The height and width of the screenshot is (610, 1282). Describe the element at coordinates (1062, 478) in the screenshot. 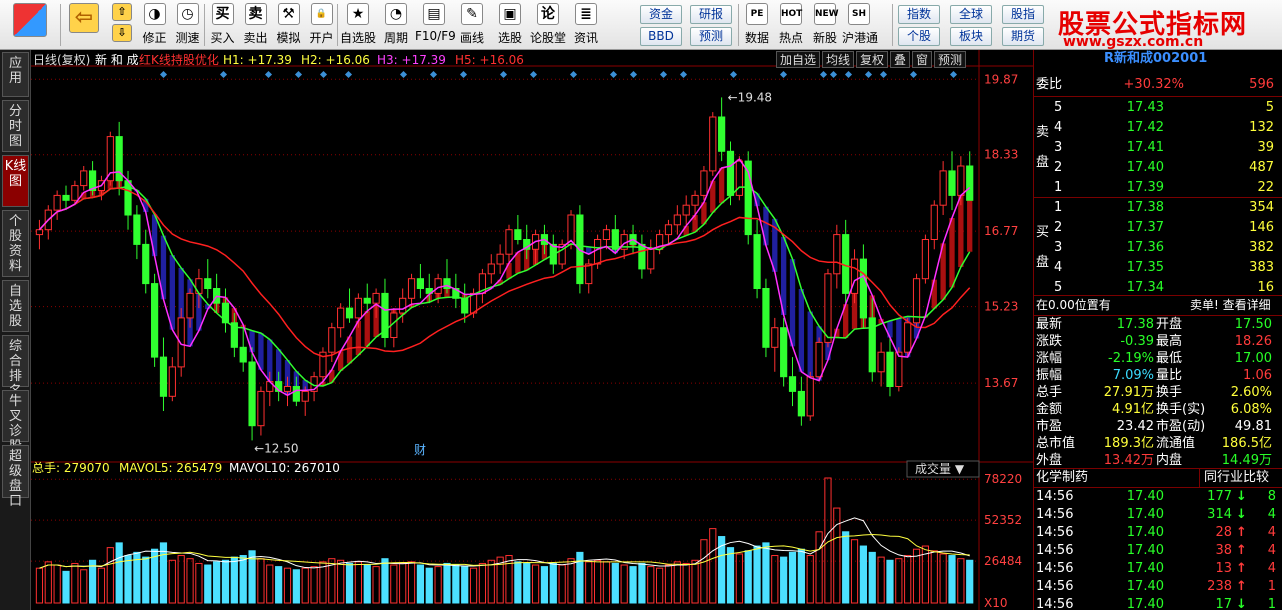

I see `industry-label: 化学制药` at that location.